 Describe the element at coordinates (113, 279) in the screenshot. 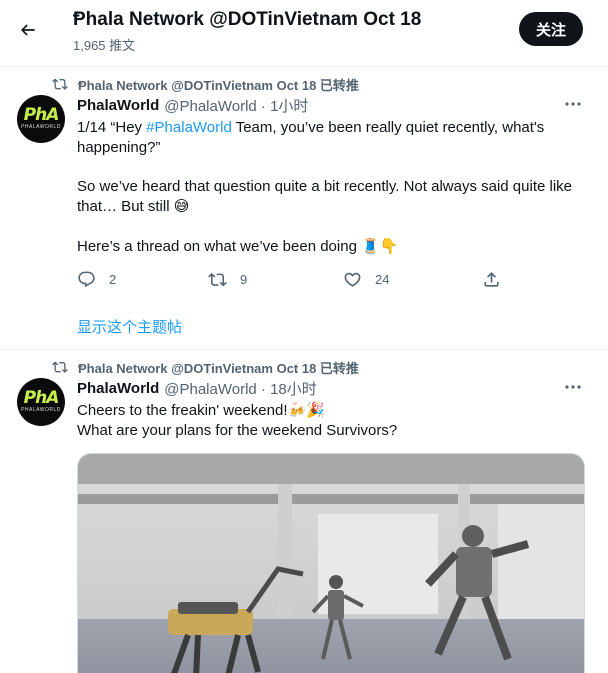

I see `reply-count: 2` at that location.